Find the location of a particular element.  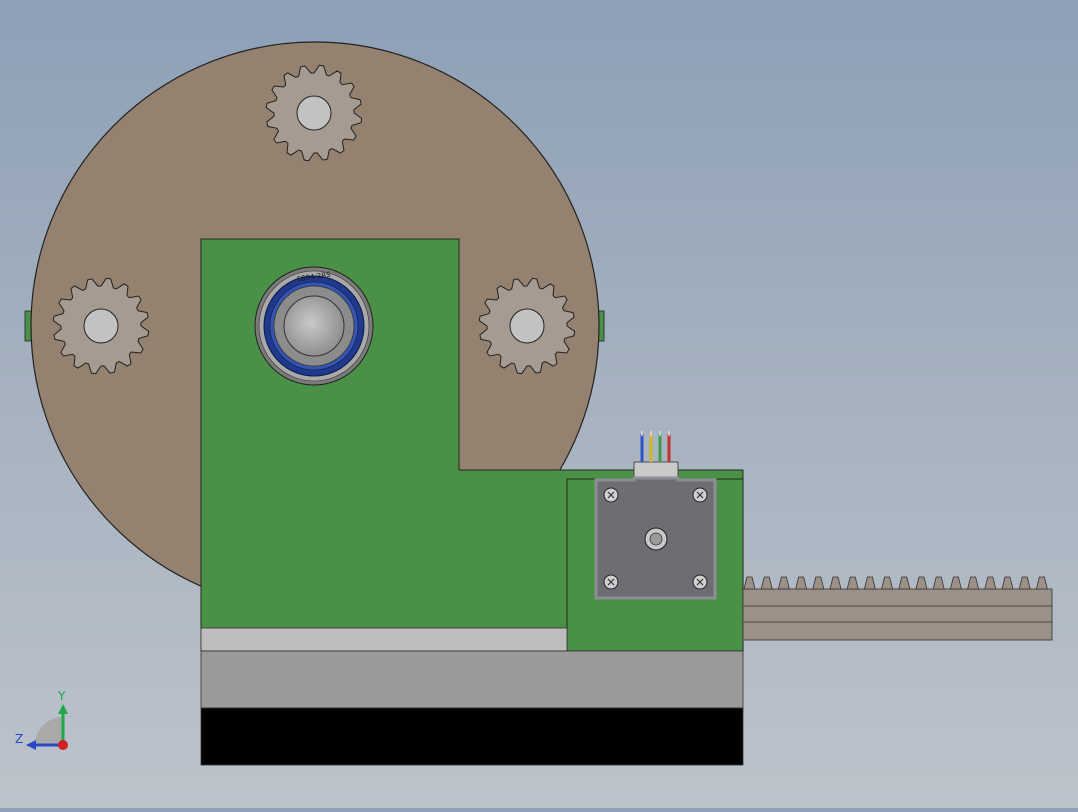

z-axis-label: Z is located at coordinates (19, 739).